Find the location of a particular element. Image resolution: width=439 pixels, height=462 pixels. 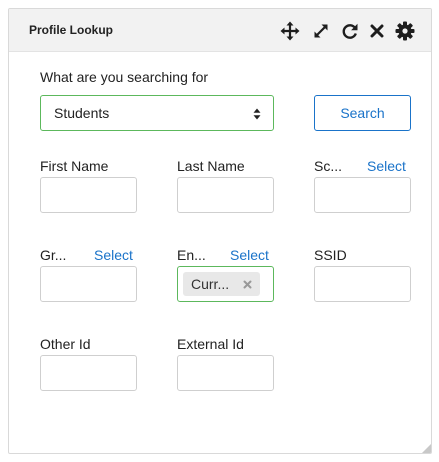

school-input is located at coordinates (362, 195).